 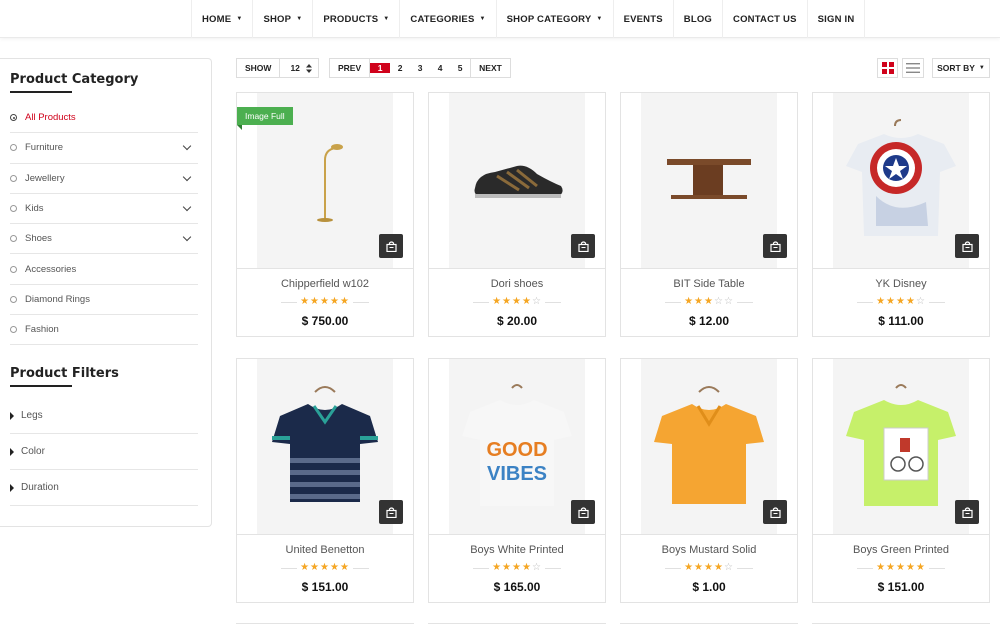 I want to click on product-card: Boys Mustard Solid ★★★★☆ $ 1.00, so click(x=709, y=480).